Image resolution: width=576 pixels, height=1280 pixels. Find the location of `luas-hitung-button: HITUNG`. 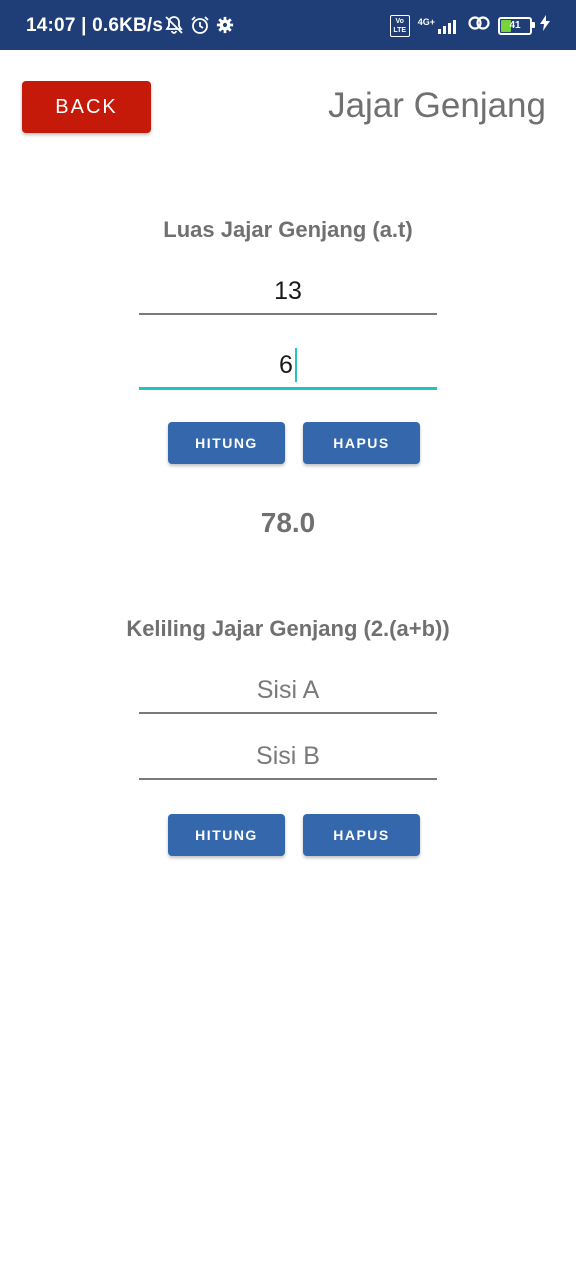

luas-hitung-button: HITUNG is located at coordinates (226, 443).